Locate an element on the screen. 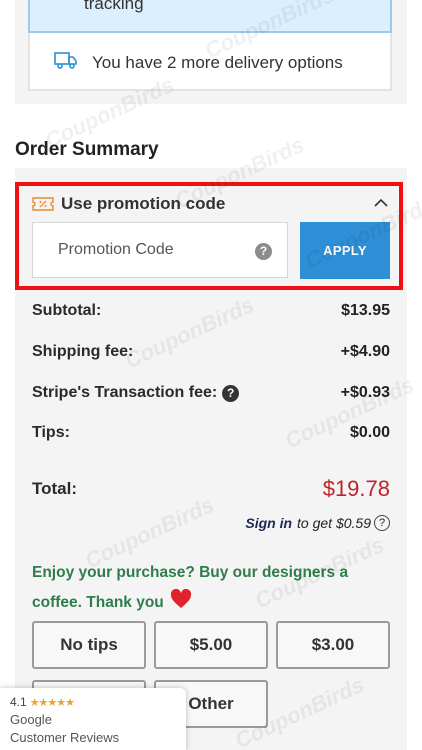  transaction-fee-label: Stripe's Transaction fee: is located at coordinates (125, 392).